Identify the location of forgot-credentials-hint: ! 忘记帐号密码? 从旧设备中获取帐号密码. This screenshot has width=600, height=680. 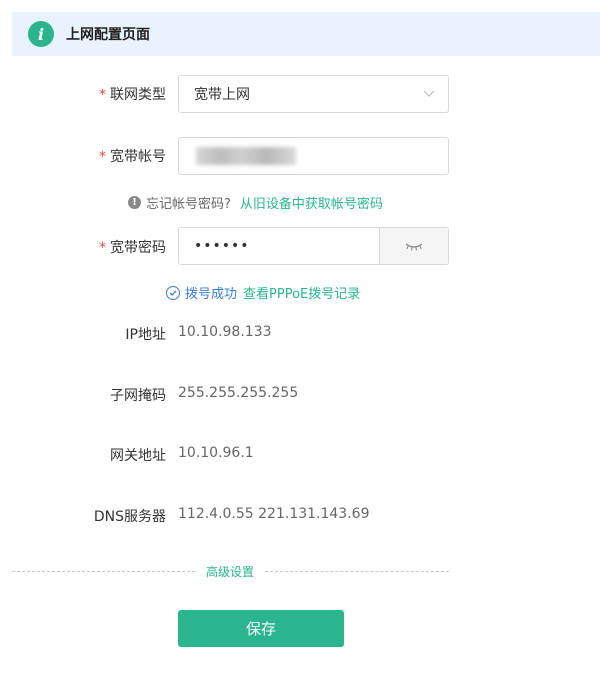
(255, 202).